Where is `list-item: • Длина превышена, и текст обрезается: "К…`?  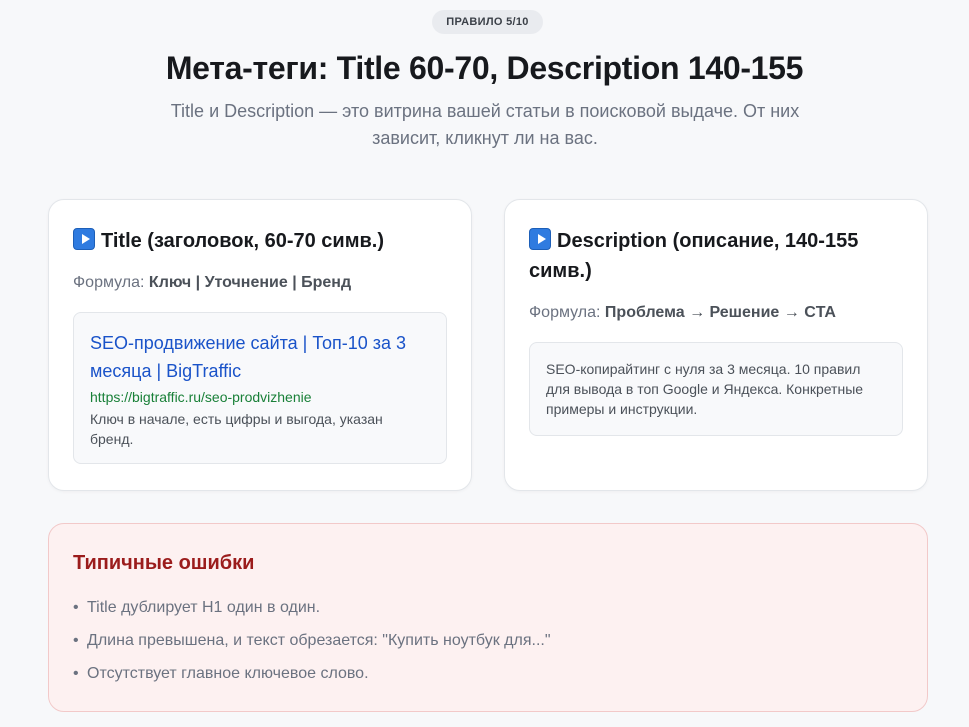 list-item: • Длина превышена, и текст обрезается: "К… is located at coordinates (312, 641).